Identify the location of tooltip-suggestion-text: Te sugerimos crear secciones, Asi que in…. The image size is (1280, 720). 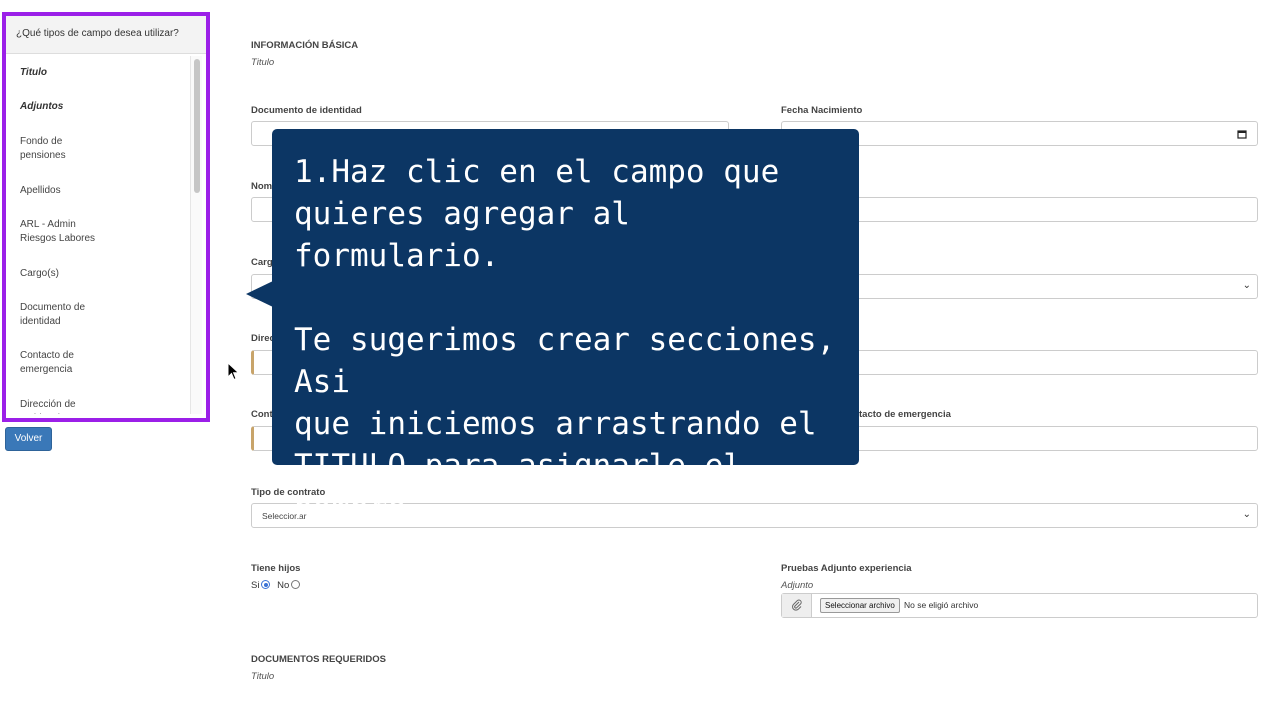
(565, 445).